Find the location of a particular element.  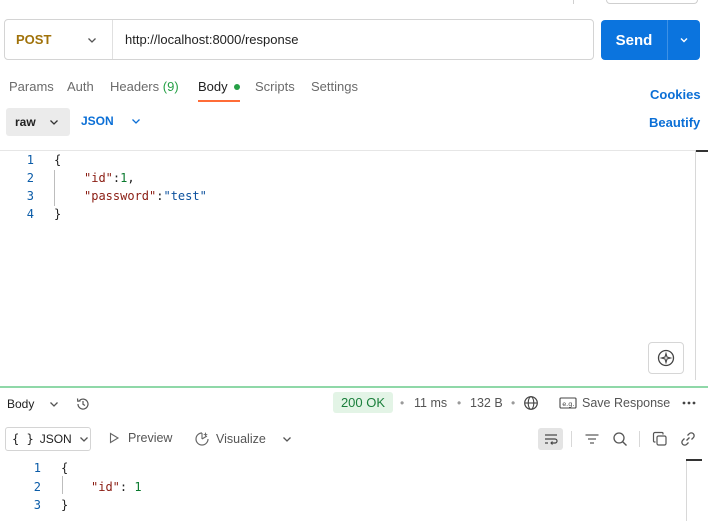

body-language-select: JSON is located at coordinates (111, 121).